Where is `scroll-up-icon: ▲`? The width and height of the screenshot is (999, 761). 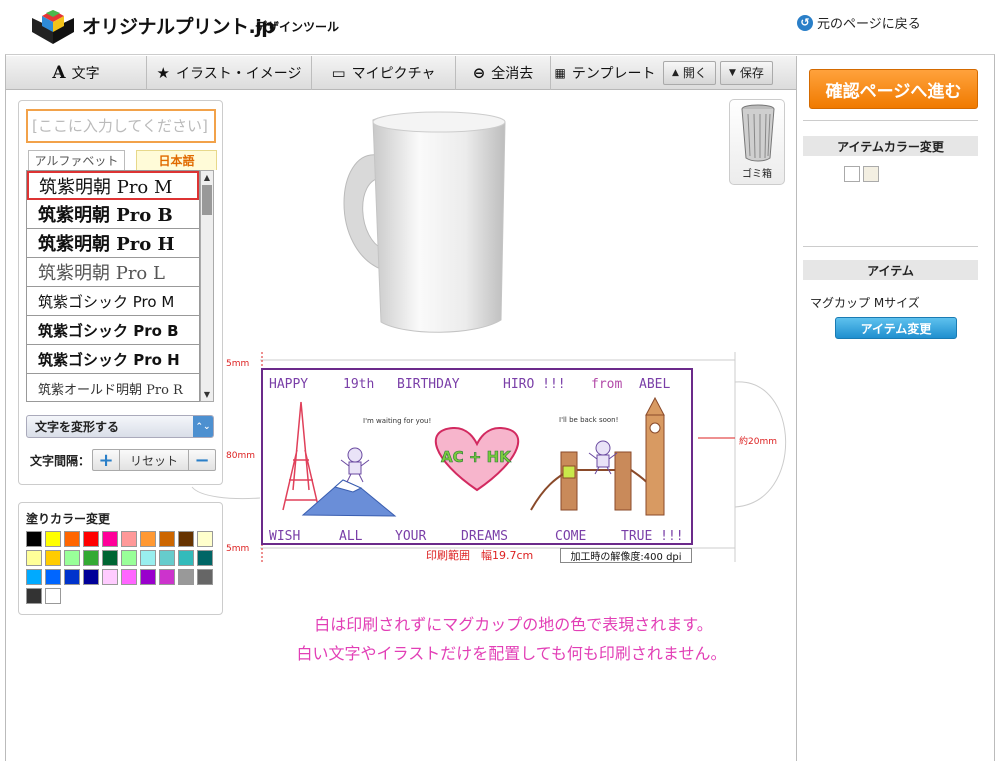
scroll-up-icon: ▲ is located at coordinates (207, 177).